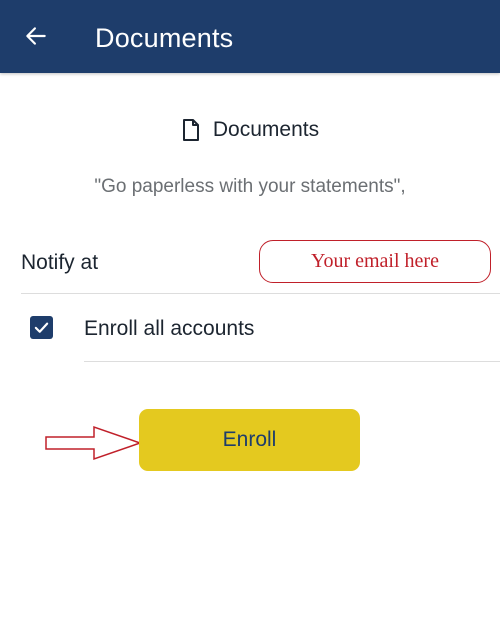 Image resolution: width=500 pixels, height=629 pixels. Describe the element at coordinates (192, 130) in the screenshot. I see `document-icon` at that location.